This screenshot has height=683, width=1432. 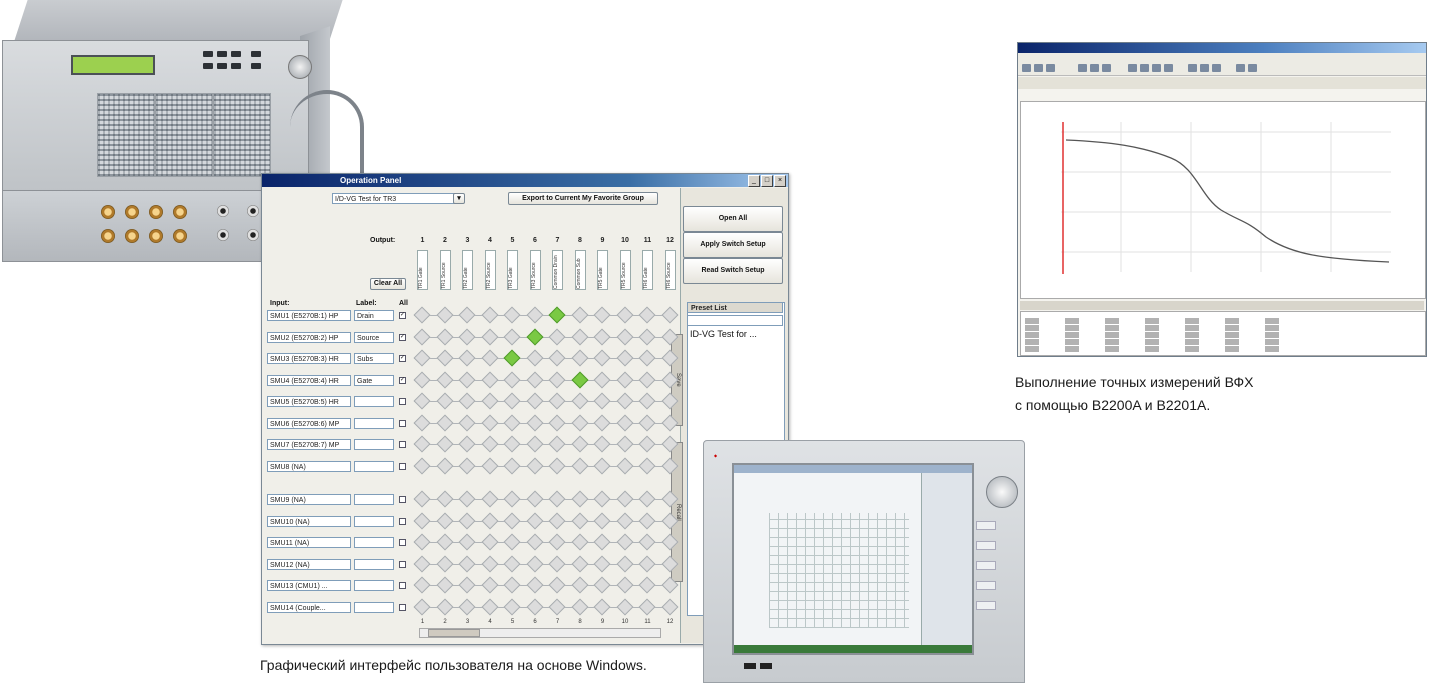 I want to click on input-channel-field: SMU12 (NA), so click(x=309, y=564).